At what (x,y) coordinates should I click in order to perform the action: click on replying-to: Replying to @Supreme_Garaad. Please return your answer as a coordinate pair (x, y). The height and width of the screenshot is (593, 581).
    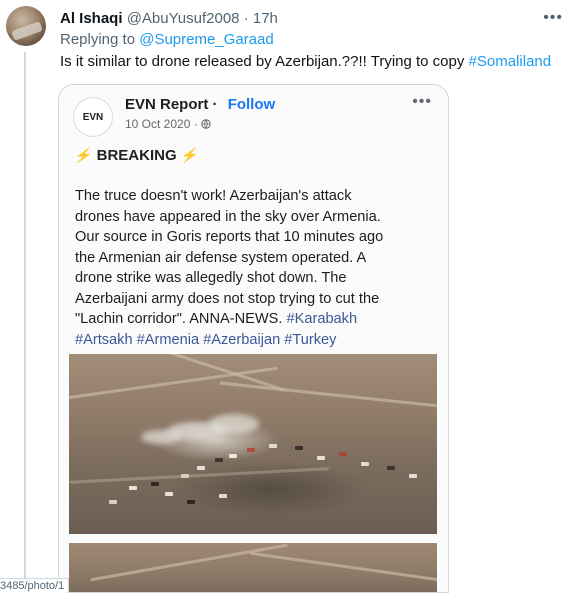
    Looking at the image, I should click on (167, 39).